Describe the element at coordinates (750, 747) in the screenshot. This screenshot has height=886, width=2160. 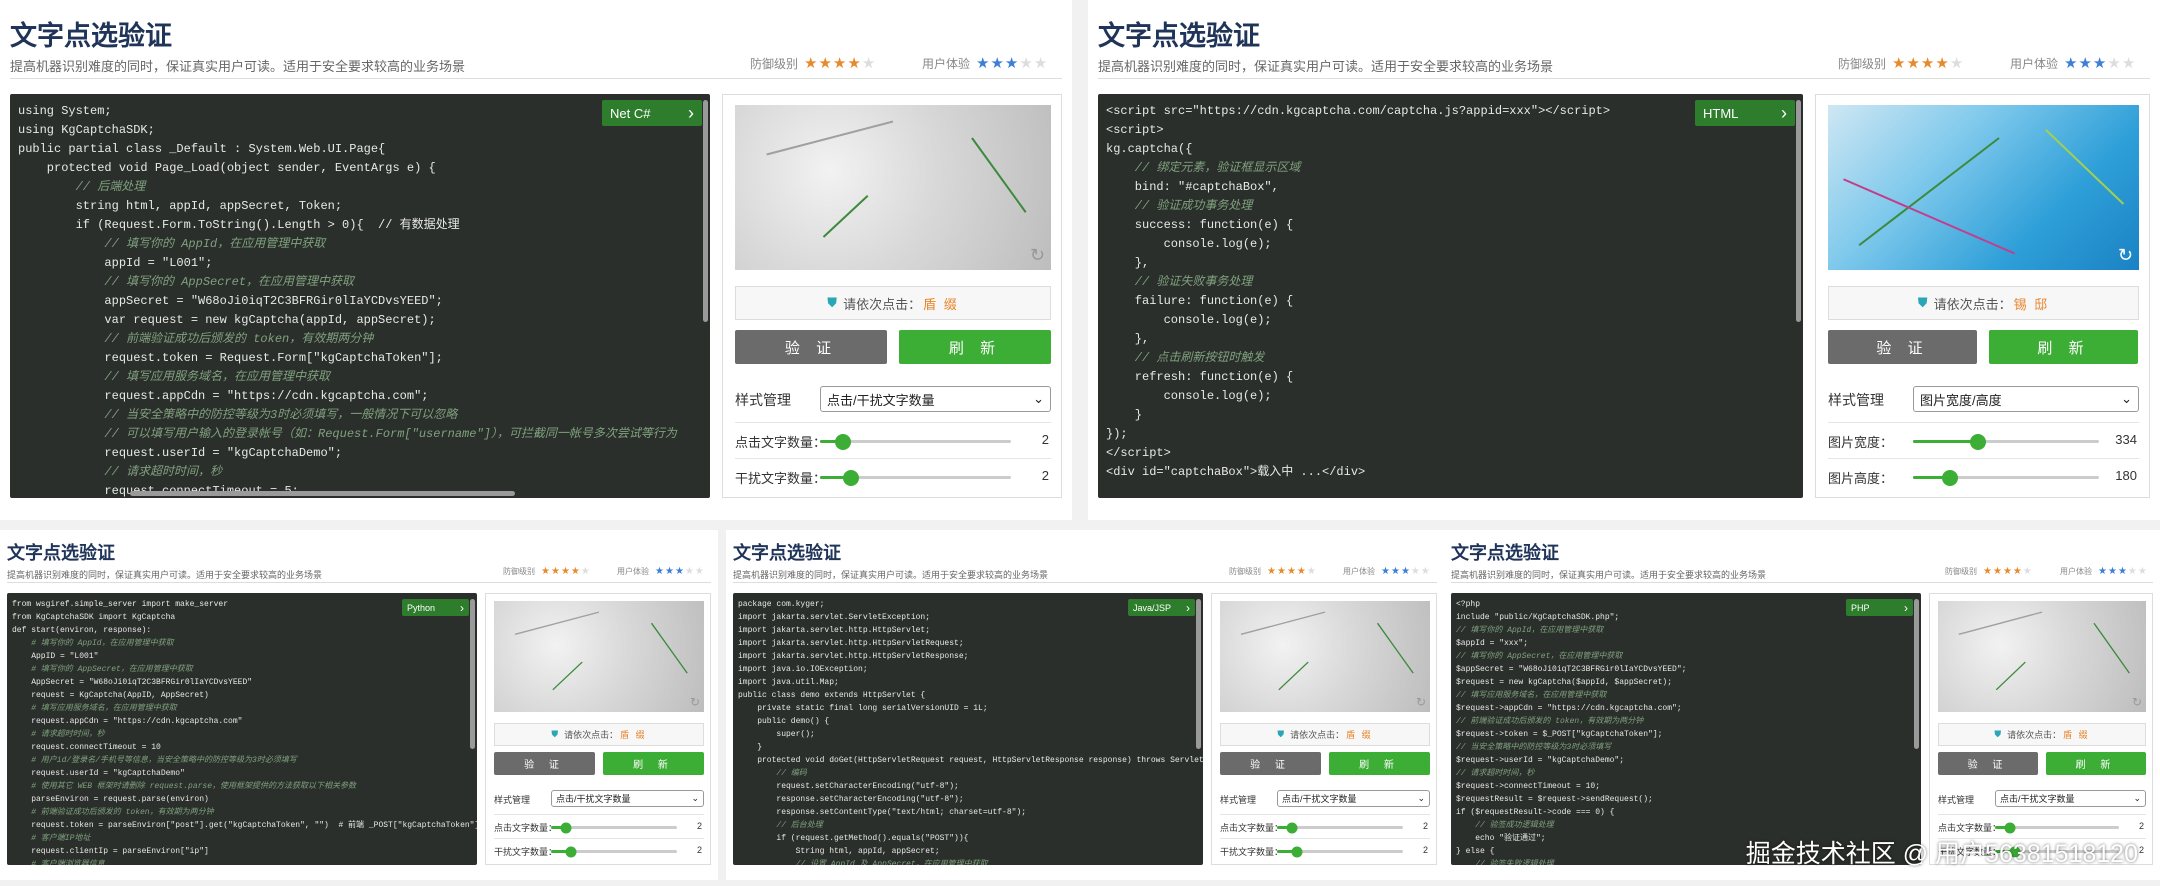
I see `code-line: }` at that location.